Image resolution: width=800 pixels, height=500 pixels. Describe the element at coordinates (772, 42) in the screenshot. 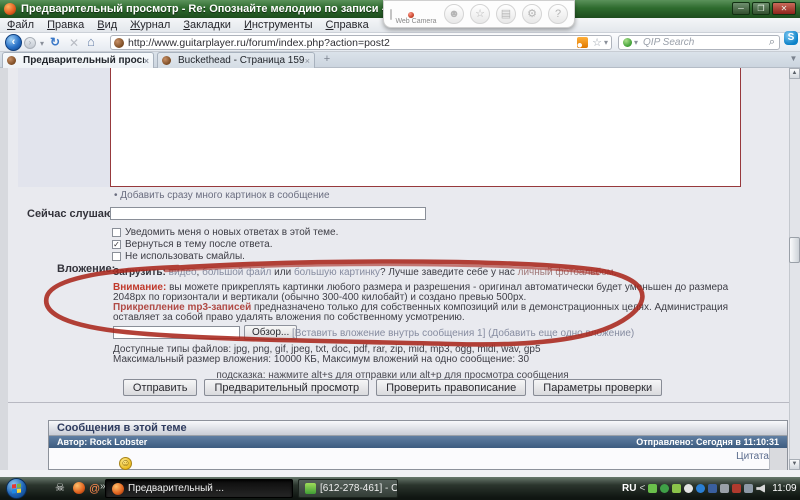

I see `search-icon: ⌕` at that location.